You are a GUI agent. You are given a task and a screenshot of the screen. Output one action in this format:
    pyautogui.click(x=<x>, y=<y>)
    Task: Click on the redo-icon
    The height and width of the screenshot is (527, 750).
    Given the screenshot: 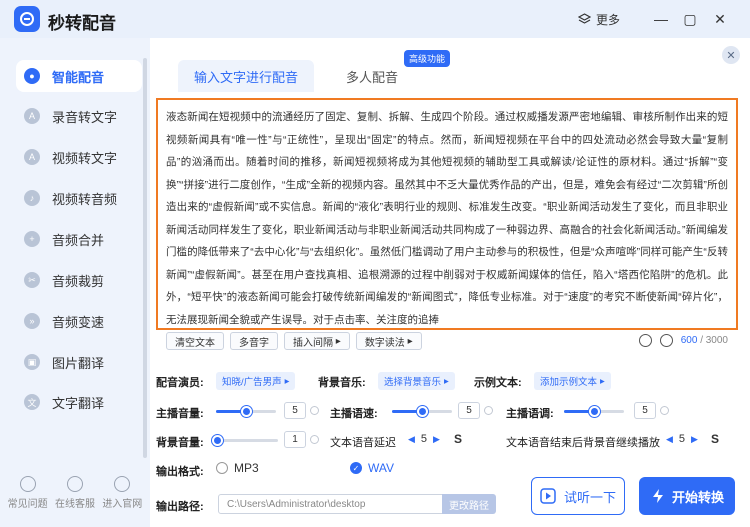 What is the action you would take?
    pyautogui.click(x=666, y=340)
    